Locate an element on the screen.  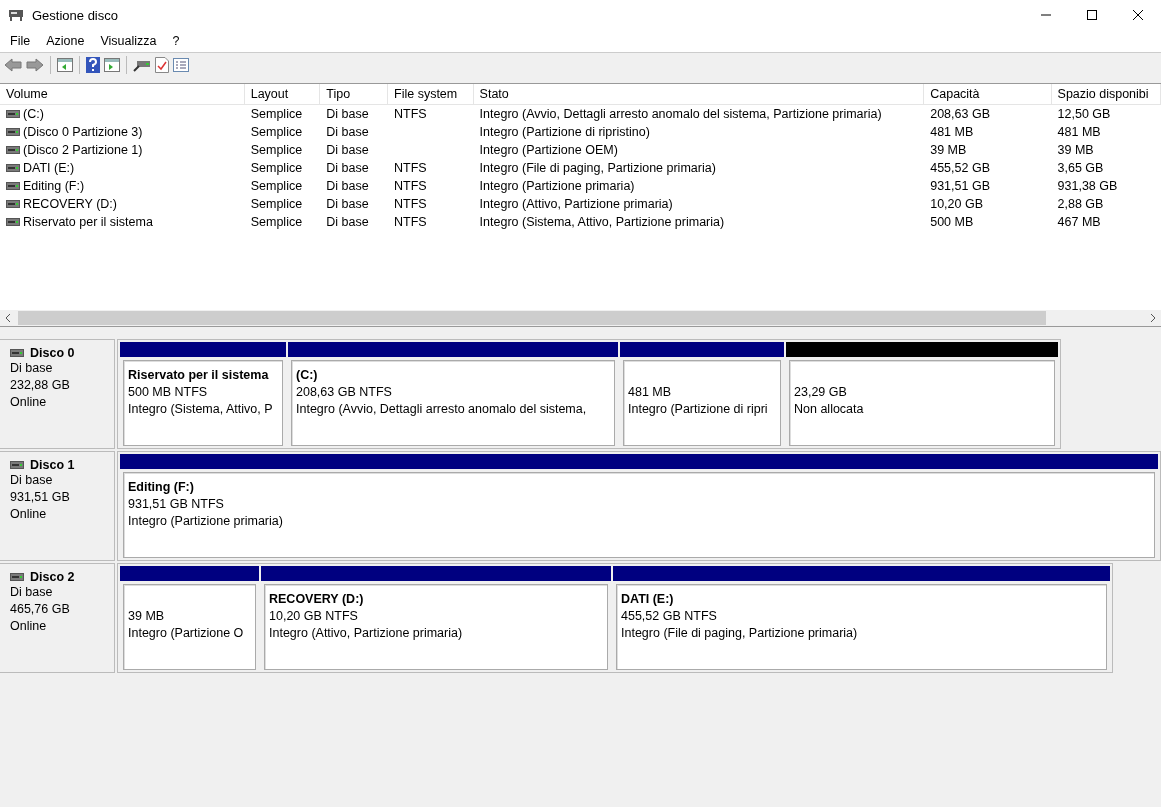
column-header: Stato is located at coordinates (699, 94).